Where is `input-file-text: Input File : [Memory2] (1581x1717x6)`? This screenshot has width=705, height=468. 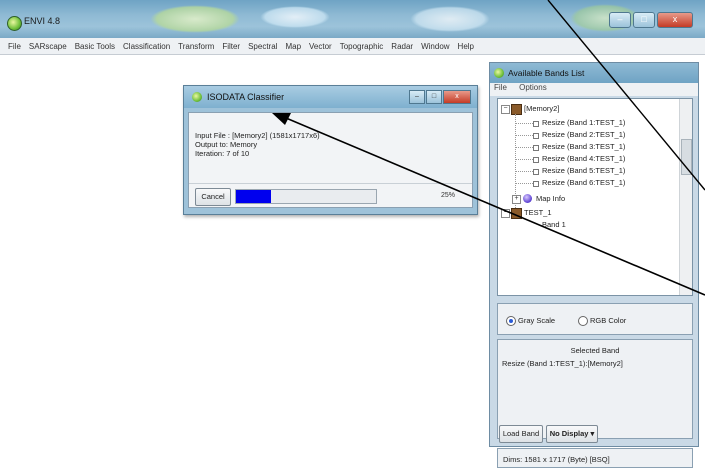
input-file-text: Input File : [Memory2] (1581x1717x6) is located at coordinates (257, 135).